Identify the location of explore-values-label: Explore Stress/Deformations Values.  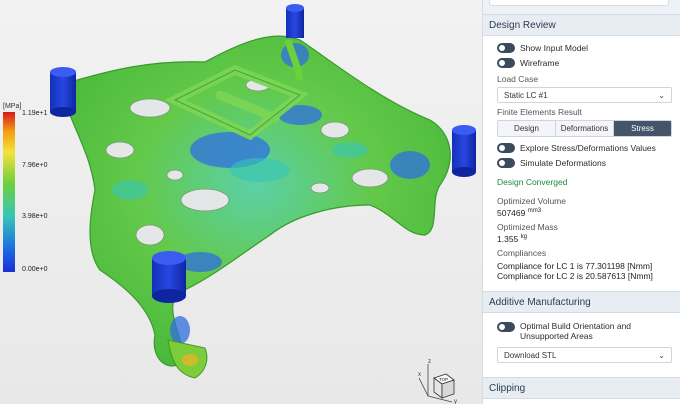
(588, 147).